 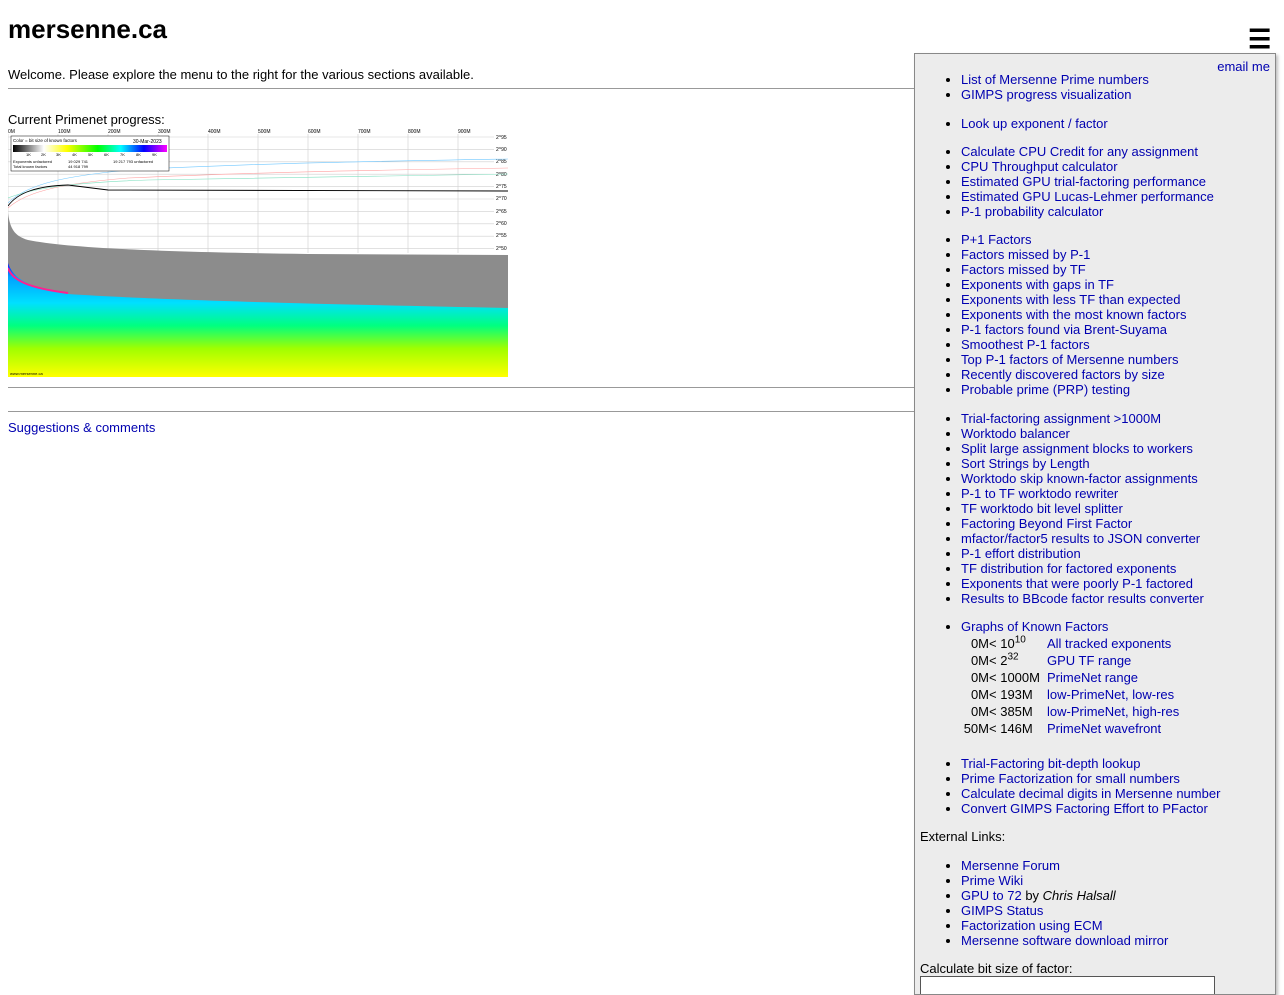 I want to click on menu-item: TF distribution for factored exponents, so click(x=1082, y=568).